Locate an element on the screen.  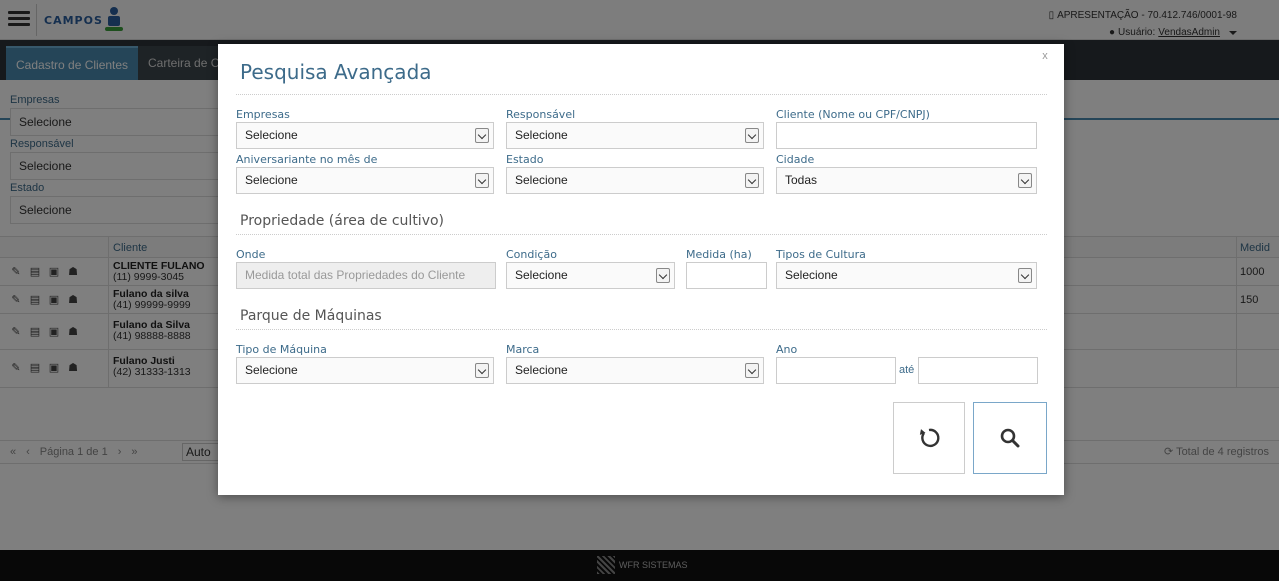
responsavel-label: Responsável is located at coordinates (541, 114).